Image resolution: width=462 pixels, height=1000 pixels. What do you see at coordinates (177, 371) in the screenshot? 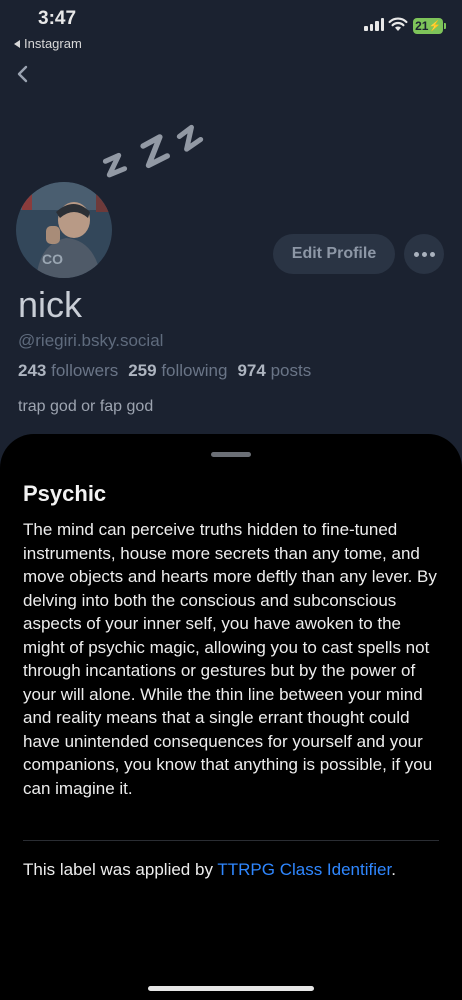
I see `following-stat: 259 following` at bounding box center [177, 371].